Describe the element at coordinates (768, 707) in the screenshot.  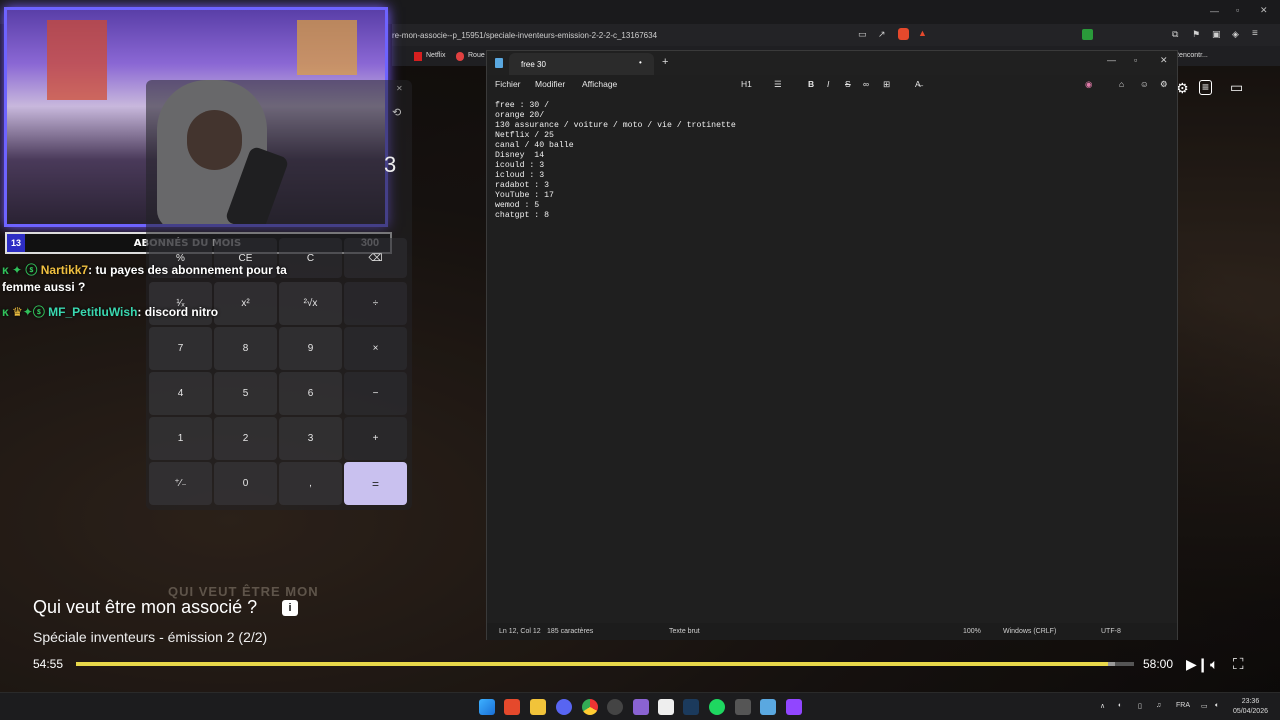
I see `notepad-icon` at that location.